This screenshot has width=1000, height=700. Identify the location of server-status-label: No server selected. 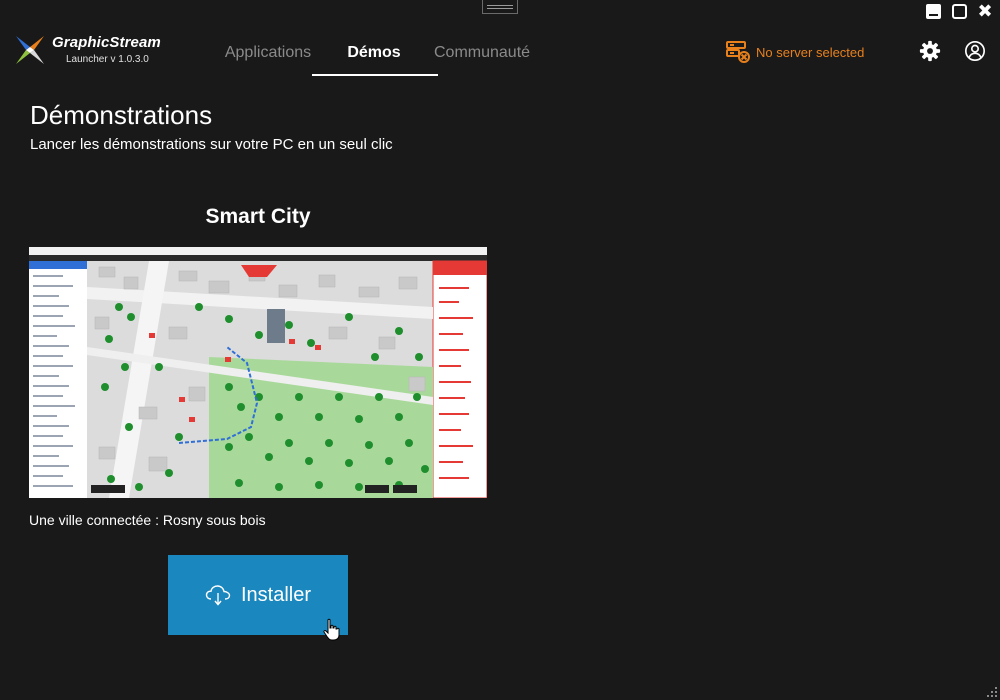
(810, 52).